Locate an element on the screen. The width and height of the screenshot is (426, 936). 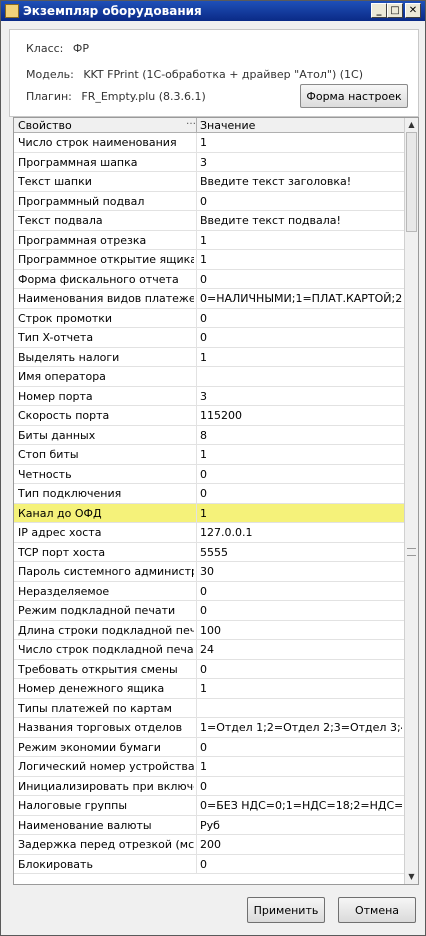
table-row: Скорость порта 115200 is located at coordinates (209, 416).